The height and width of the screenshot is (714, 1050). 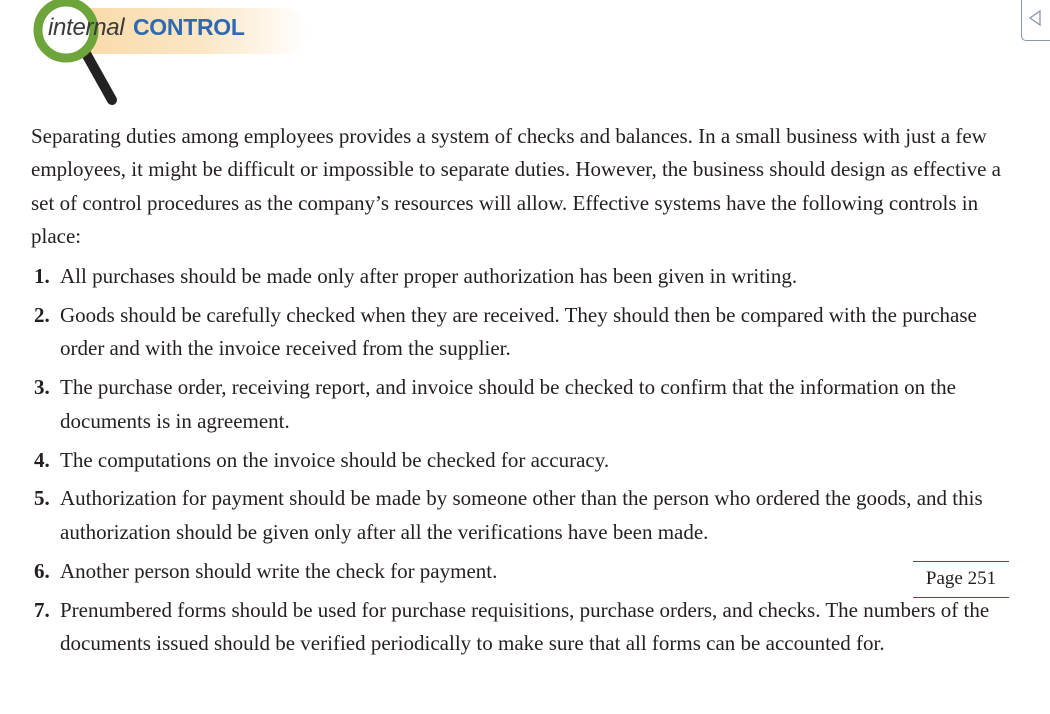 I want to click on collapse-arrow-icon, so click(x=1034, y=18).